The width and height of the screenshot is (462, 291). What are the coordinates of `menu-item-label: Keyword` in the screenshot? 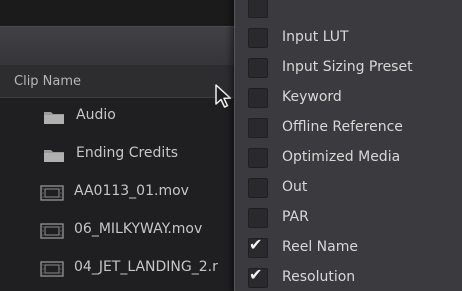 It's located at (312, 97).